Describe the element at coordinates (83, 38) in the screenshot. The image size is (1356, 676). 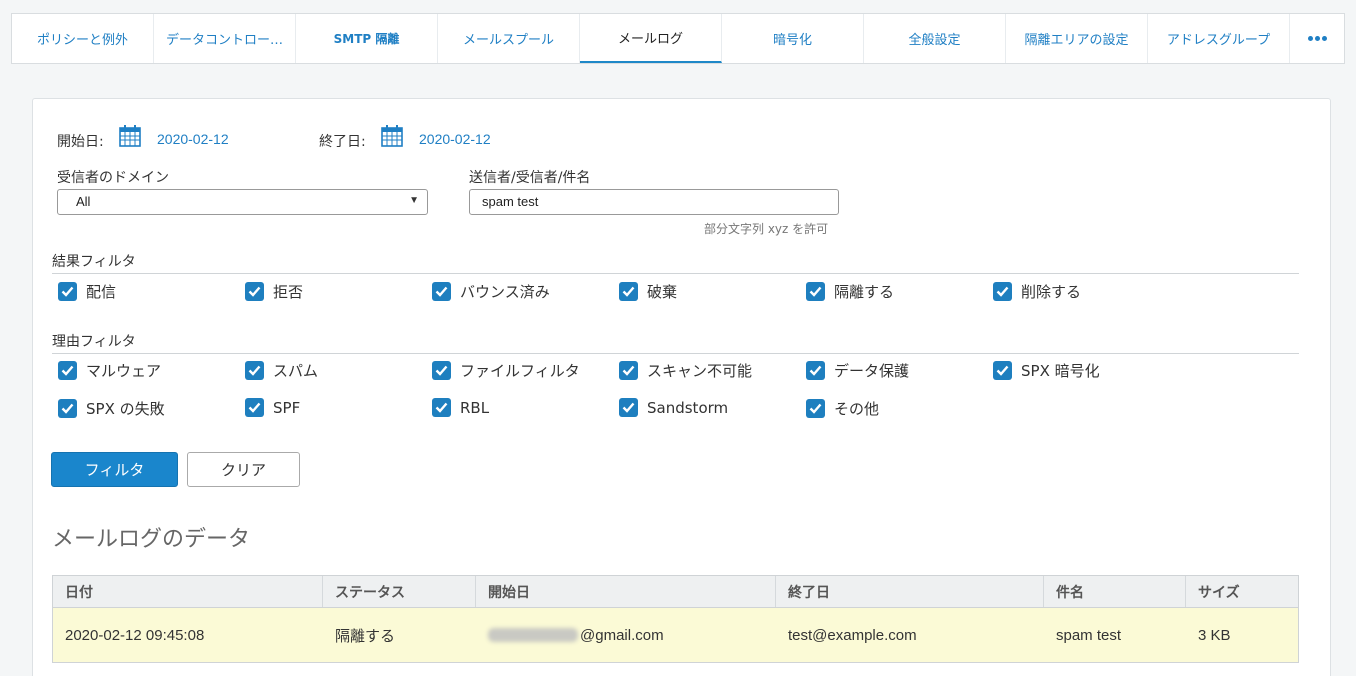
I see `tab-policies: ポリシーと例外` at that location.